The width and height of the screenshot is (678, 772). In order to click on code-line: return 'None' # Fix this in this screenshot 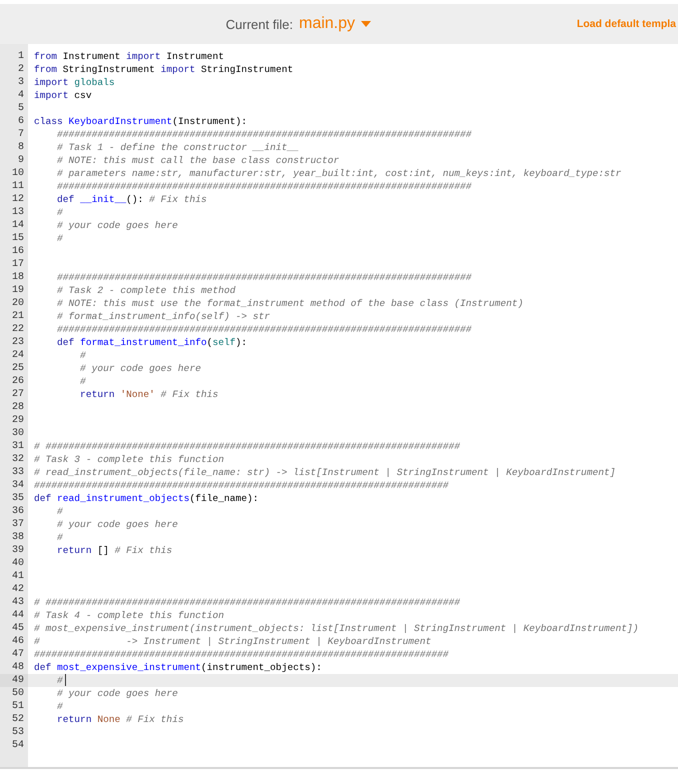, I will do `click(148, 394)`.